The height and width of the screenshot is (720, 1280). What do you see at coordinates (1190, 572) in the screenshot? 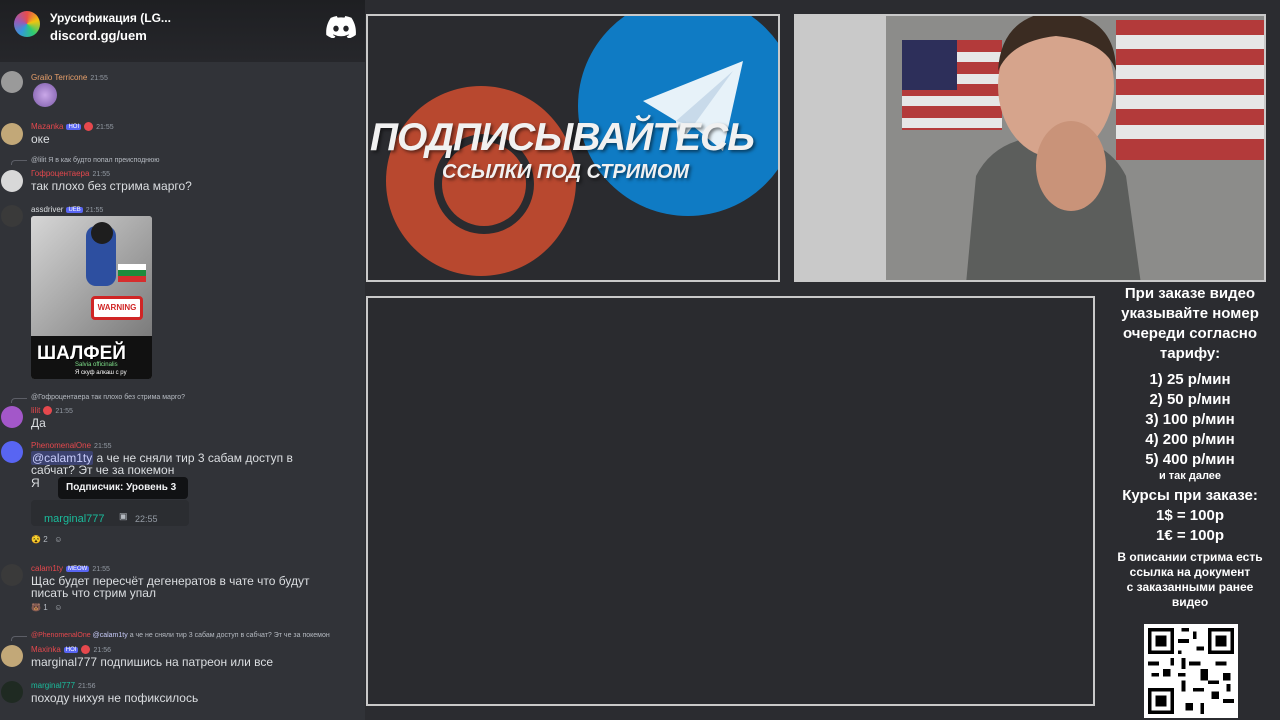
I see `info-note: ссылка на документ` at bounding box center [1190, 572].